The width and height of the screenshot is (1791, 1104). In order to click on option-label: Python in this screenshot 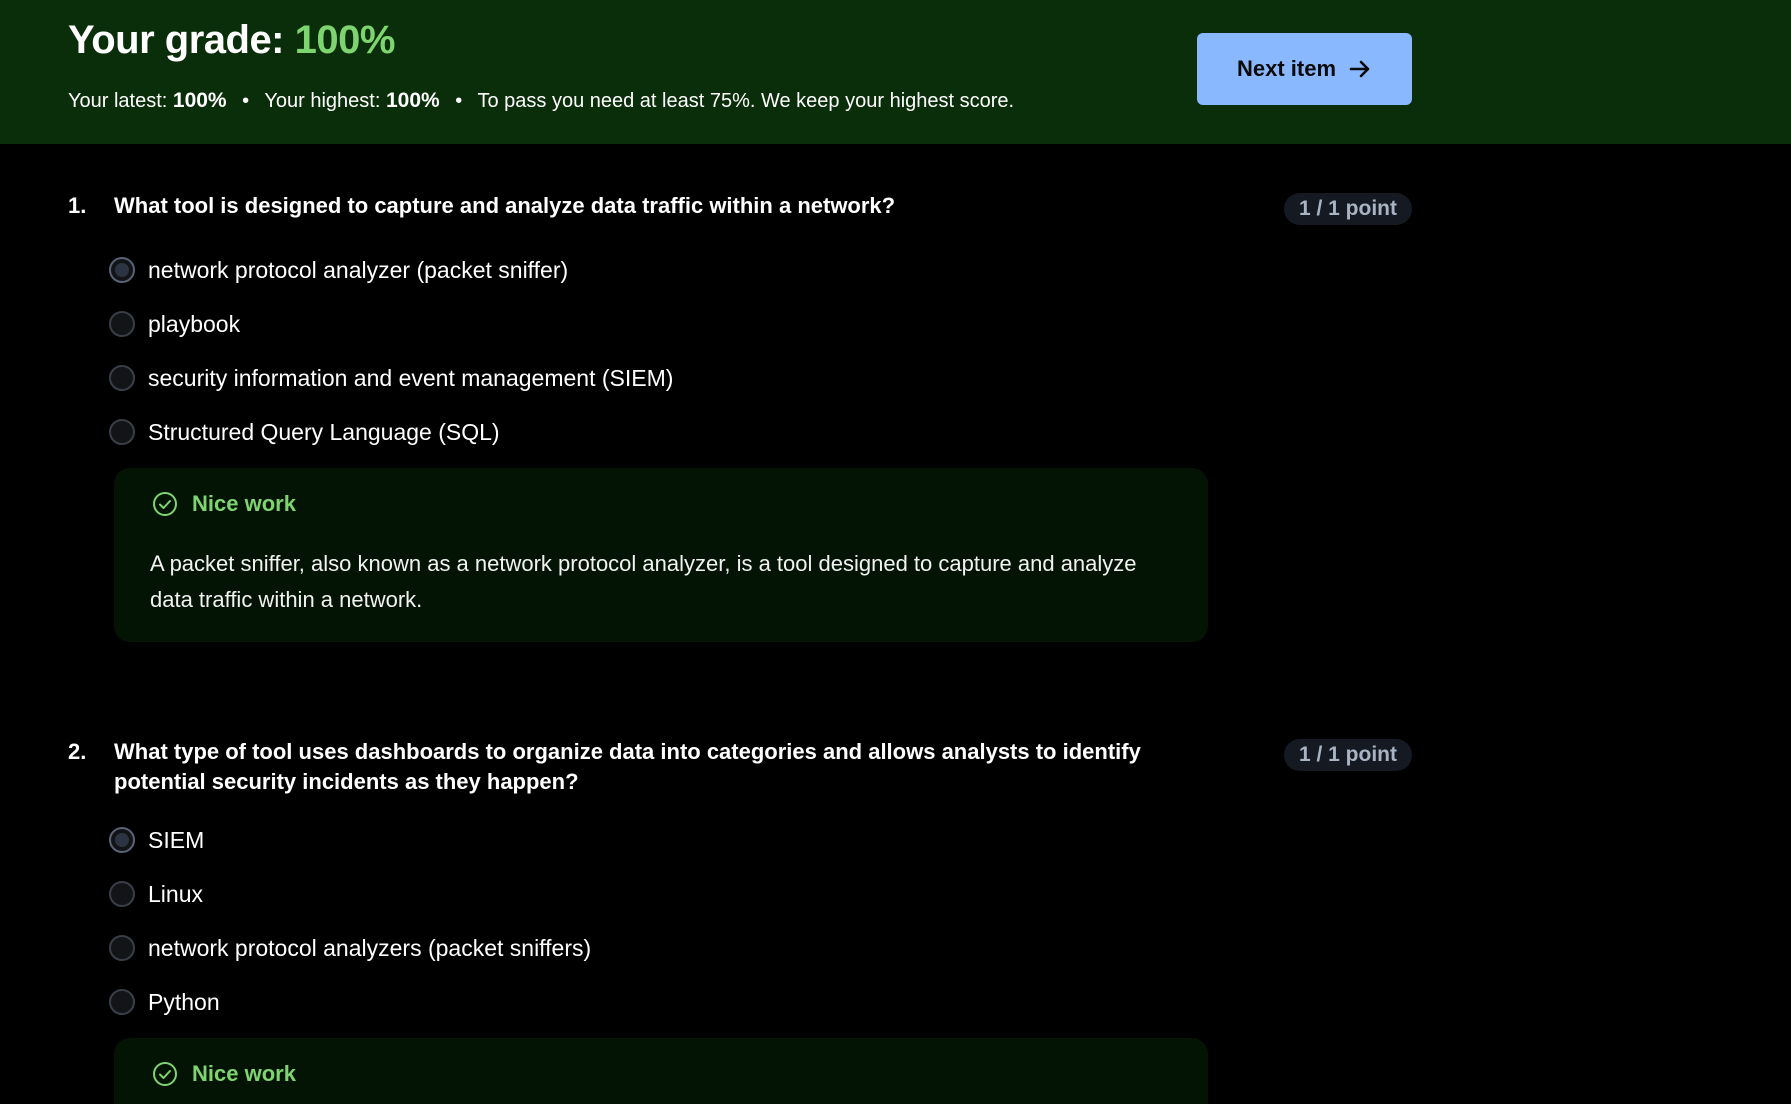, I will do `click(184, 1001)`.